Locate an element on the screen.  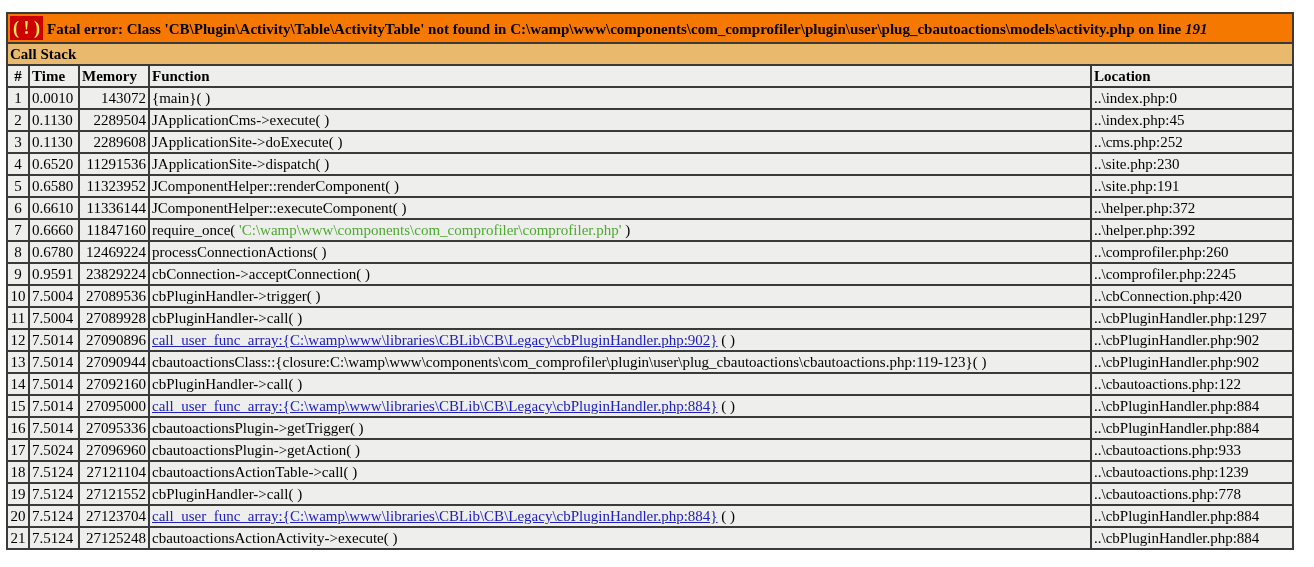
table-cell: ..\cbPluginHandler.php:1297 is located at coordinates (1191, 318).